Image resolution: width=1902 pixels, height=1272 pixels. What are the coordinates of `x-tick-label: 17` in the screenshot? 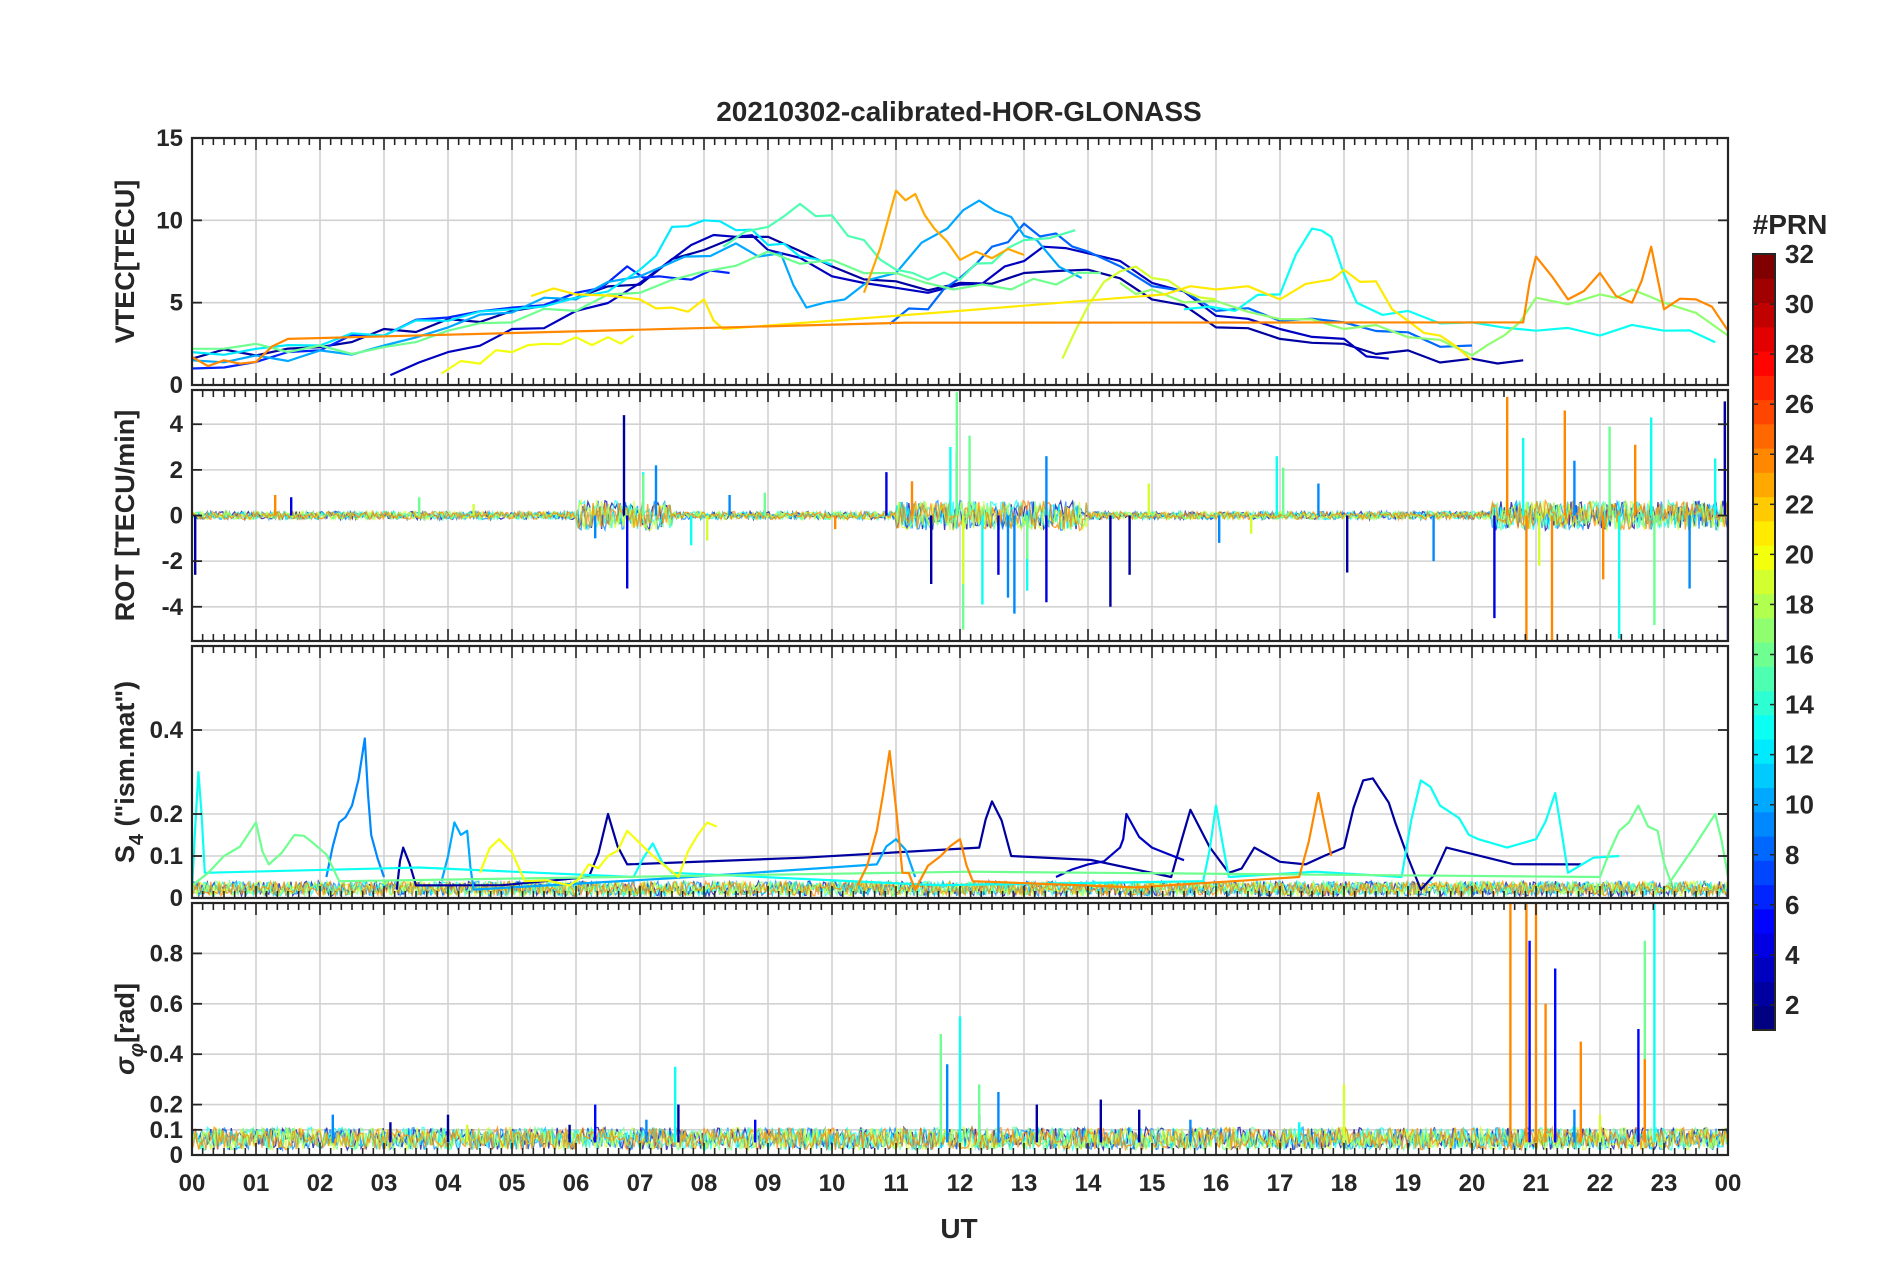 It's located at (1280, 1183).